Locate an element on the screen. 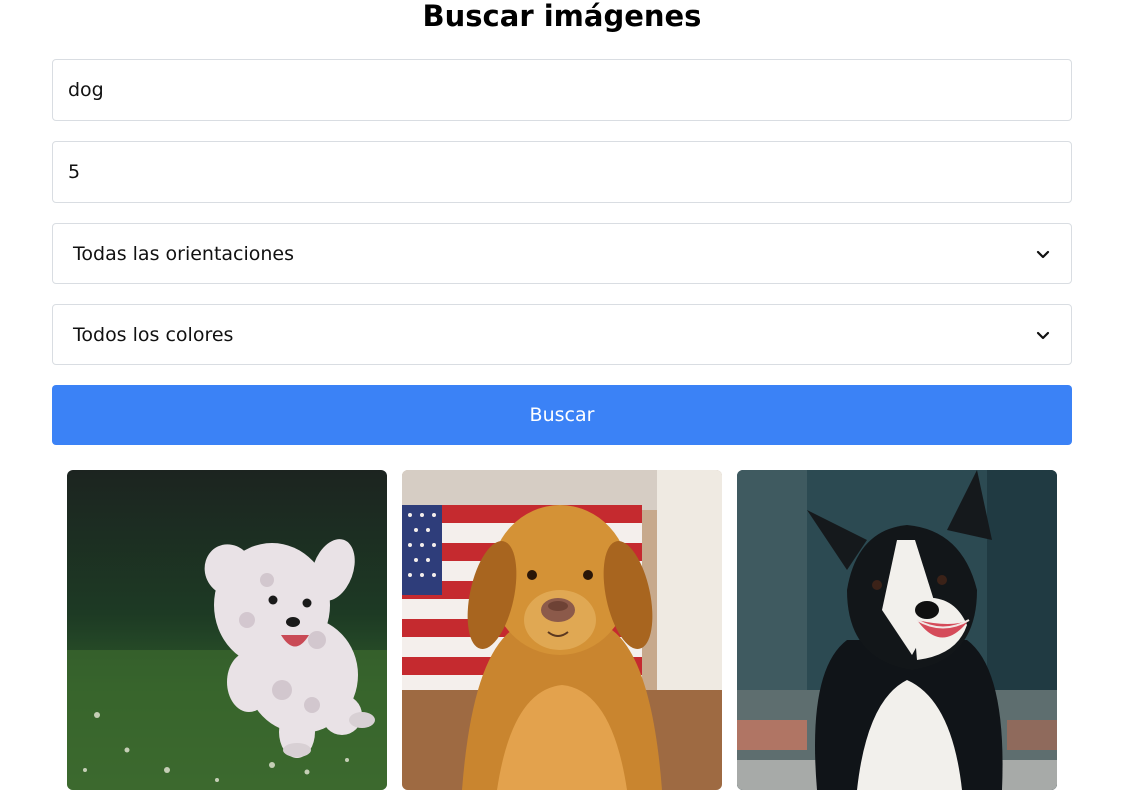 Image resolution: width=1136 pixels, height=796 pixels. dog-photo-golden is located at coordinates (562, 630).